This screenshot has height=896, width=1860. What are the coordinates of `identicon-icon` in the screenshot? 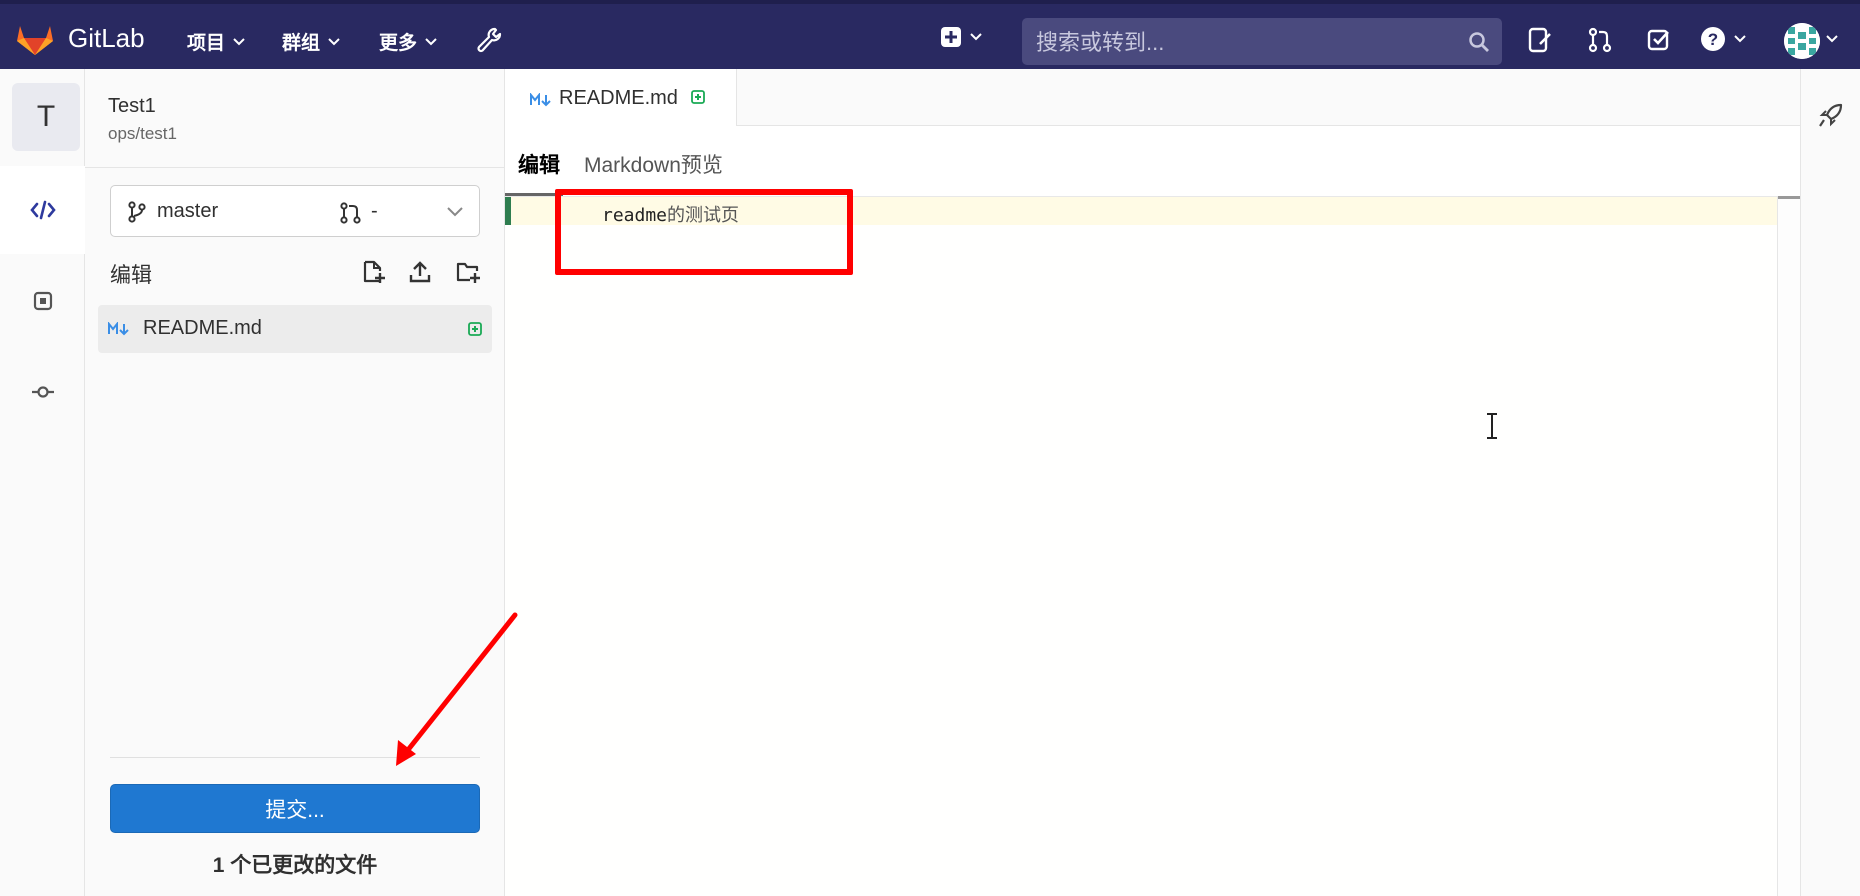 It's located at (1802, 41).